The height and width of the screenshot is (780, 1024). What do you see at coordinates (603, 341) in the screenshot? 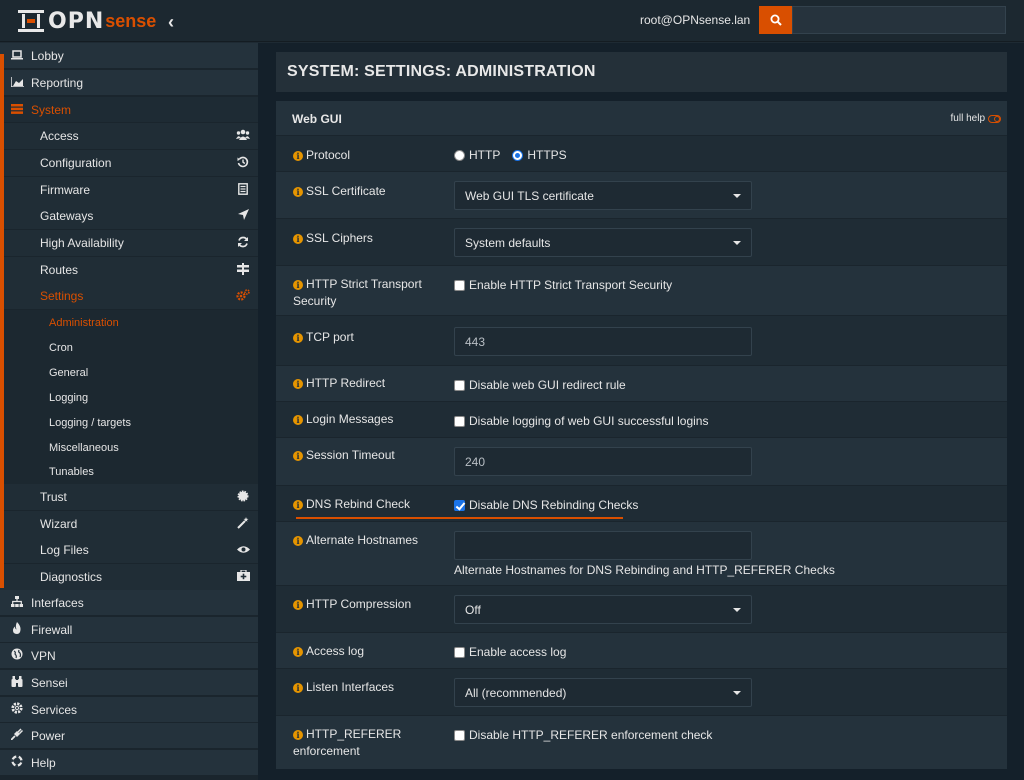
I see `tcp-port-input: 443` at bounding box center [603, 341].